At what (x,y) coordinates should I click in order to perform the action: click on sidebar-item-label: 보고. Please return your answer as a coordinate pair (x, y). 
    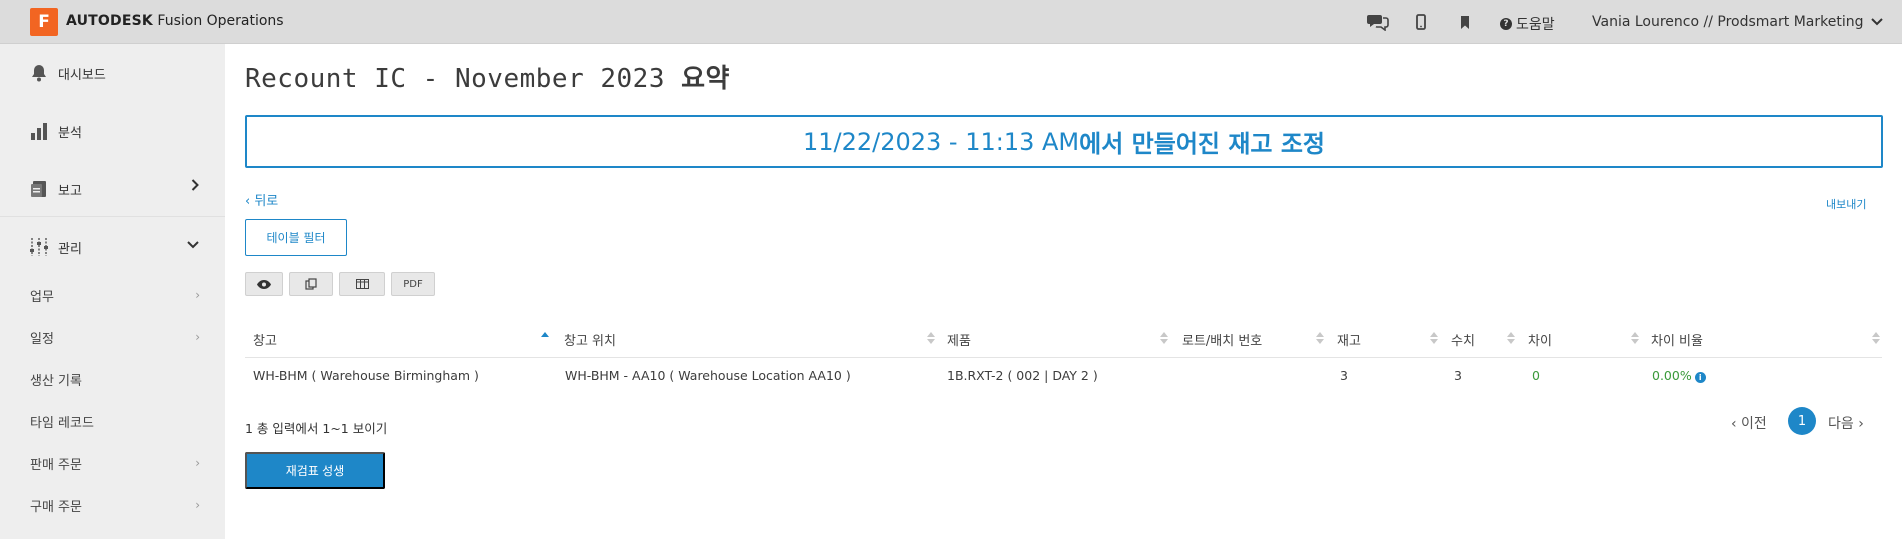
    Looking at the image, I should click on (70, 191).